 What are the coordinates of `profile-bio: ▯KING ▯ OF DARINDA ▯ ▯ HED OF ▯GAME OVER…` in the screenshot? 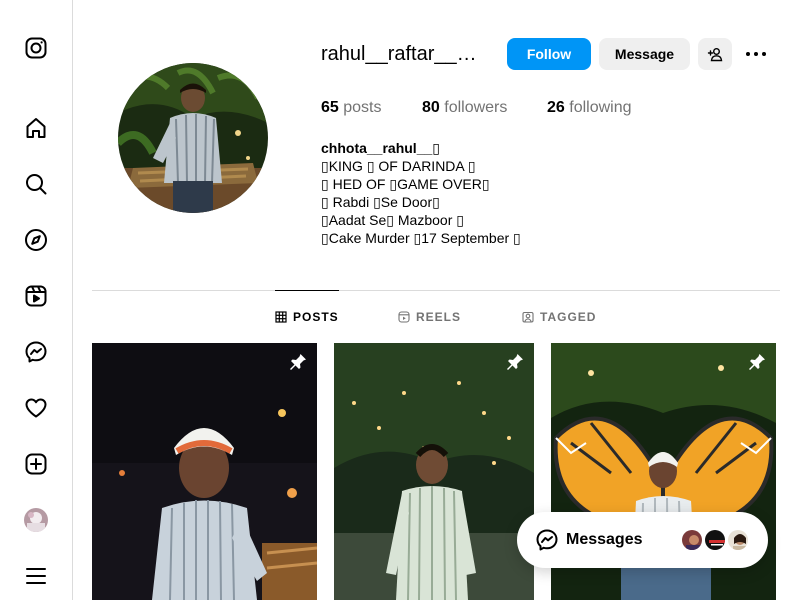 It's located at (421, 202).